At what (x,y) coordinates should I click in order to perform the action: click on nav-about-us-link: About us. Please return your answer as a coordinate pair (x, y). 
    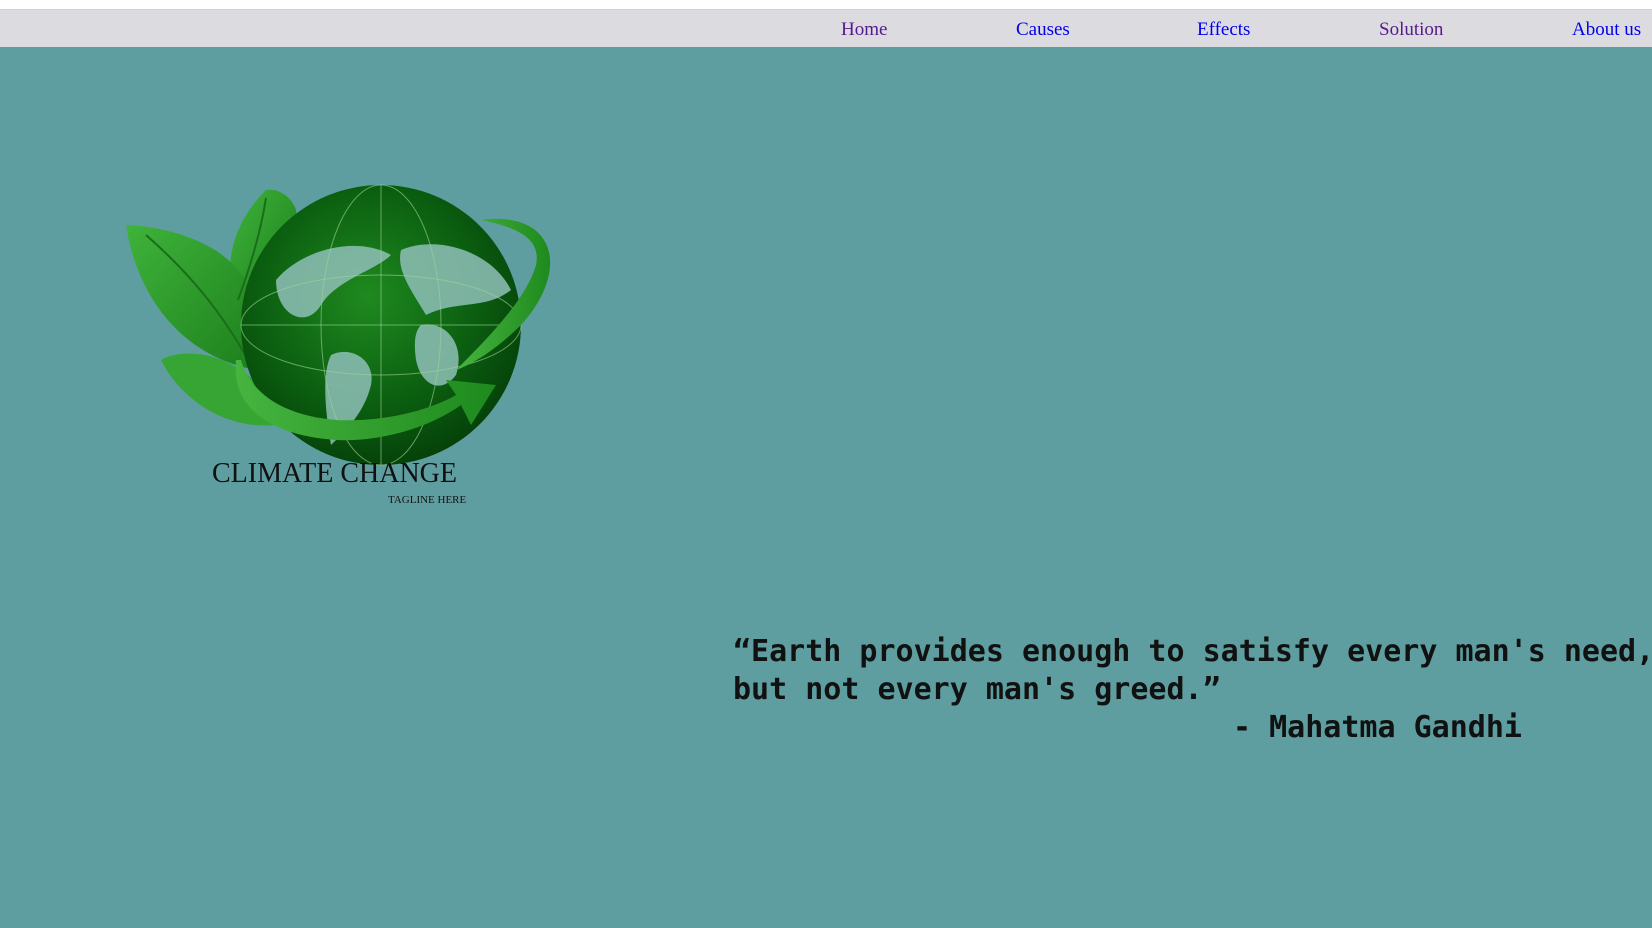
    Looking at the image, I should click on (1606, 30).